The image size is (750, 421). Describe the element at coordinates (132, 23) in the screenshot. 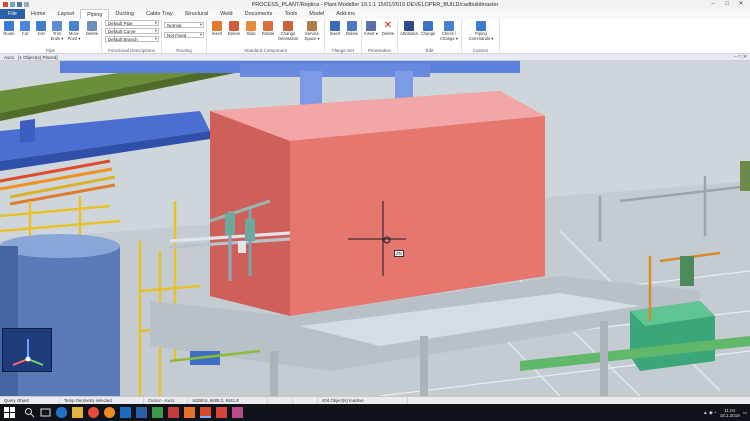

I see `pipe-spec-select: Default Pipe` at that location.